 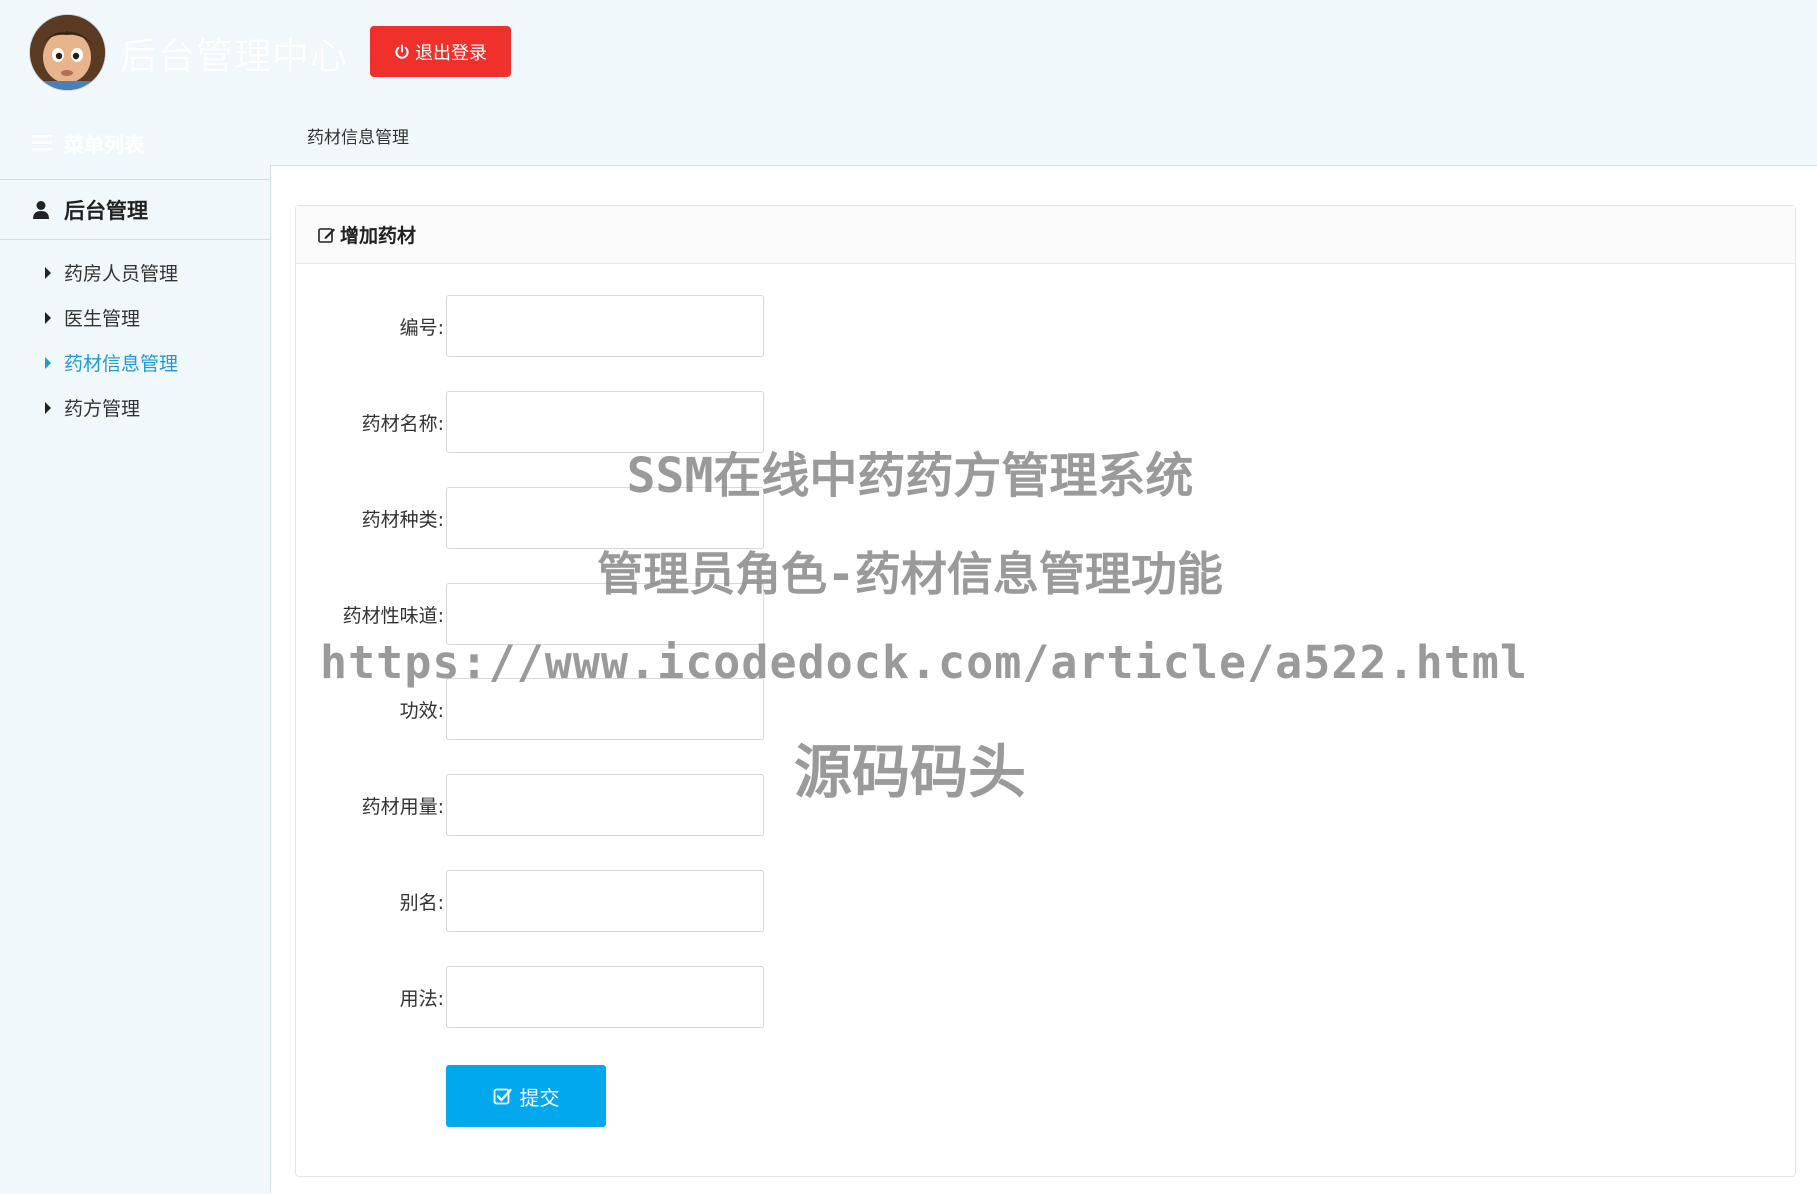 I want to click on sidebar-item-label: 医生管理, so click(x=102, y=319).